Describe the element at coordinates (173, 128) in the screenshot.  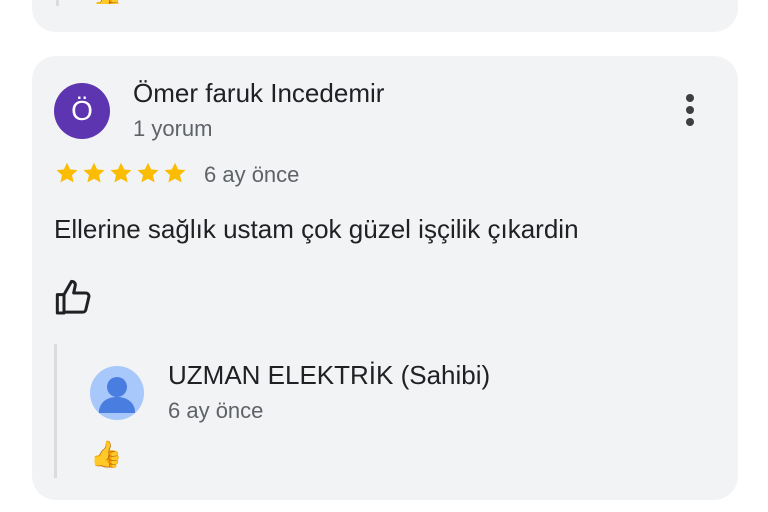
I see `reviewer-review-count: 1 yorum` at that location.